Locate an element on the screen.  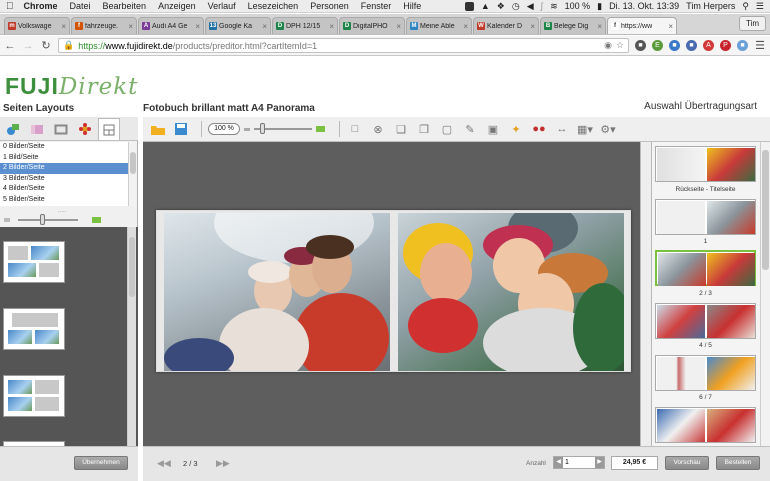
spotlight-icon: ⚲ is located at coordinates (745, 6).